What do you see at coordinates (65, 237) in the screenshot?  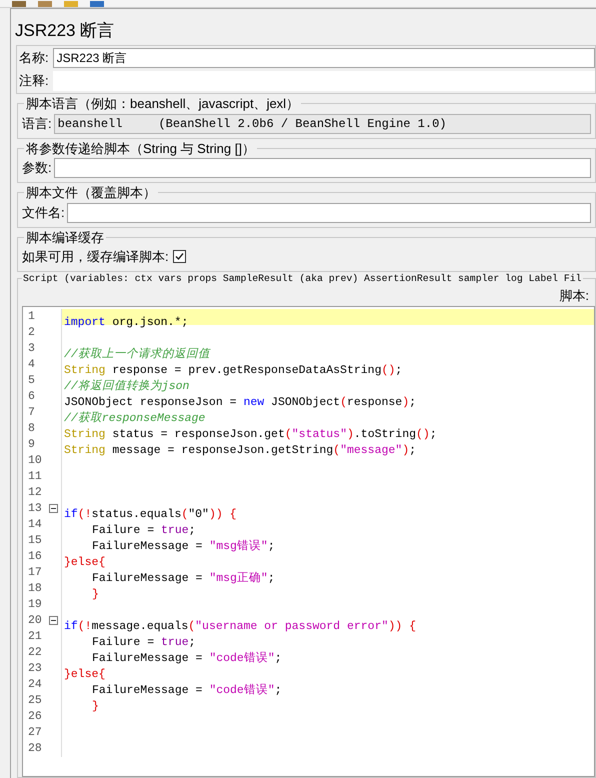 I see `group-title: 脚本编译缓存` at bounding box center [65, 237].